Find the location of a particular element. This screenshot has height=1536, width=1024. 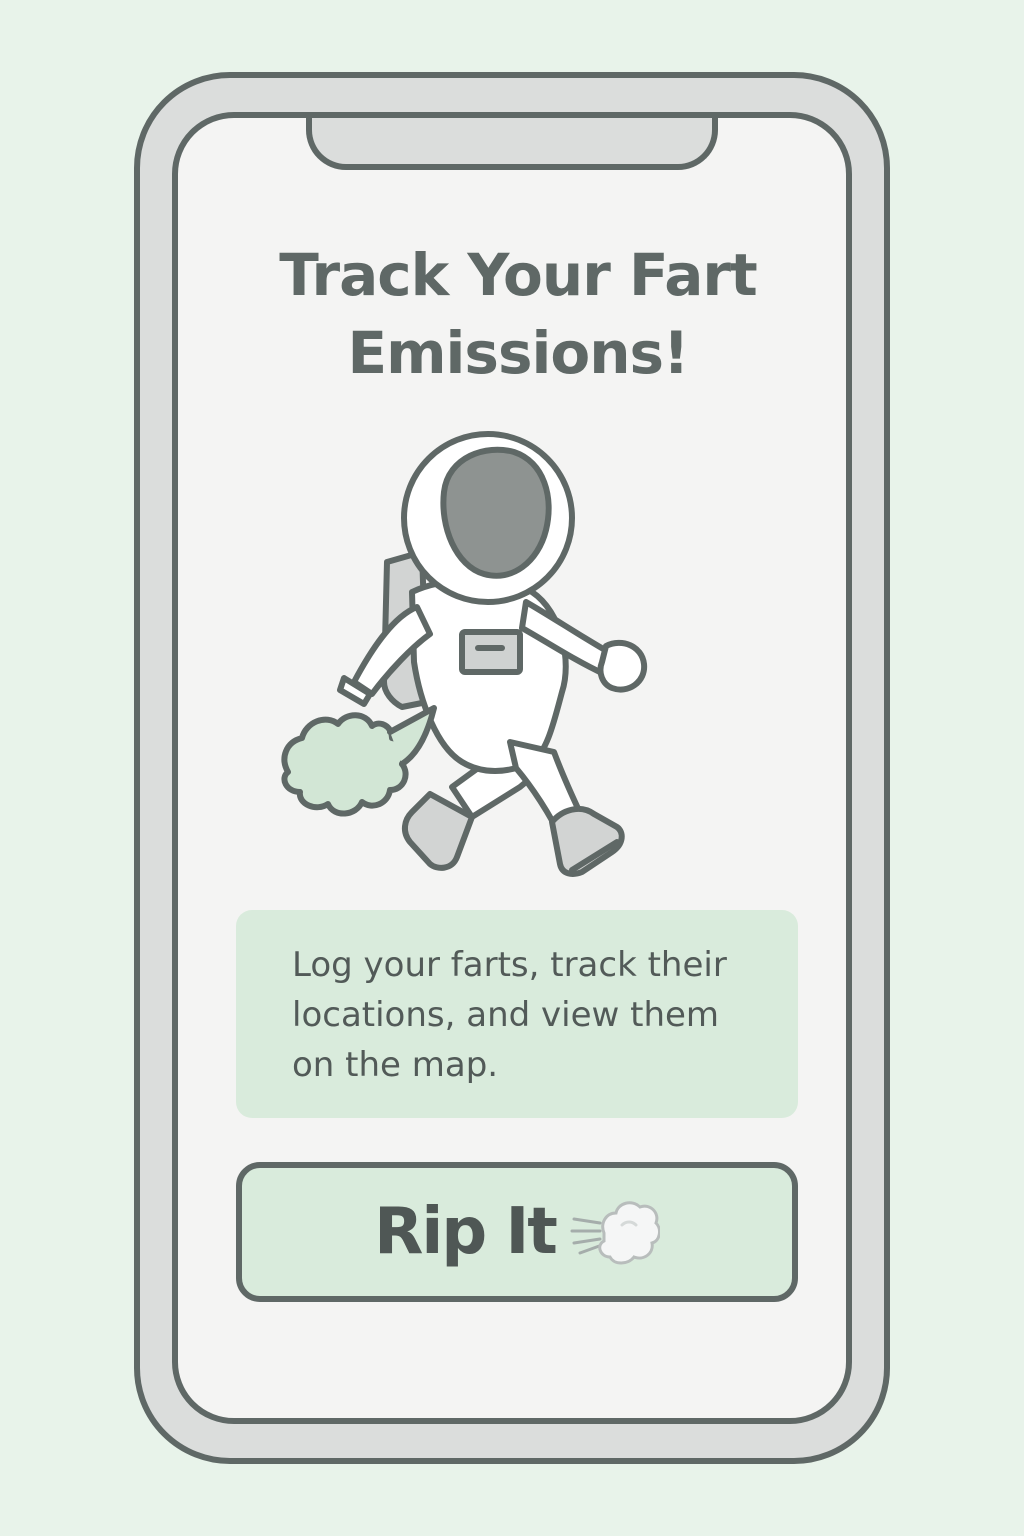

phone-notch is located at coordinates (512, 144).